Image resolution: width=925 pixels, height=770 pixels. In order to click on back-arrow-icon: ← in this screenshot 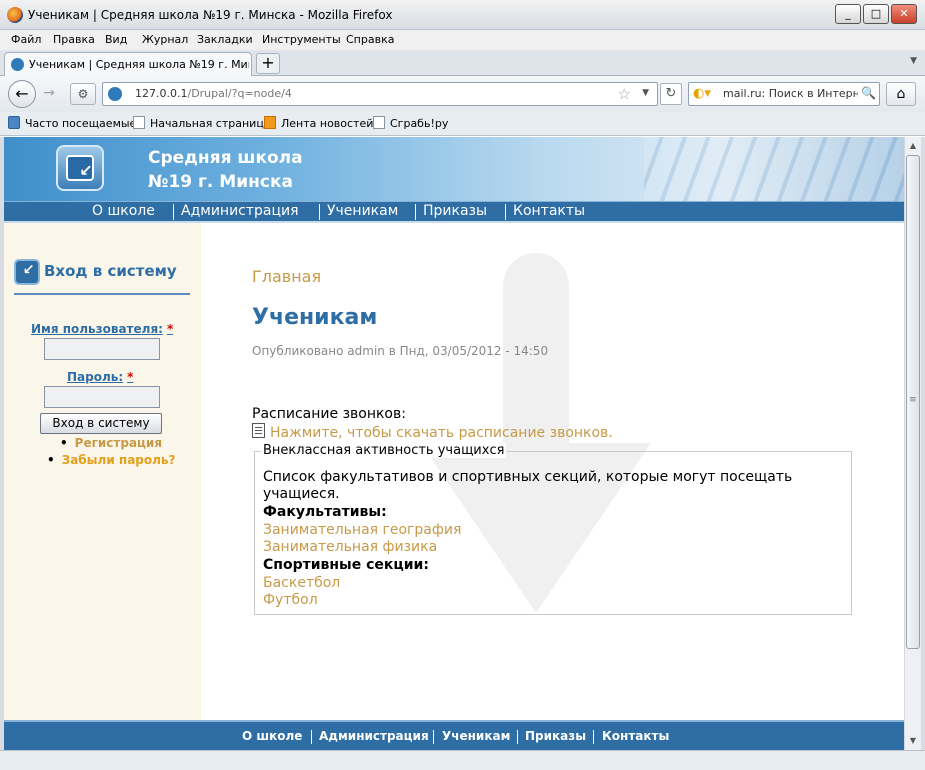, I will do `click(22, 94)`.